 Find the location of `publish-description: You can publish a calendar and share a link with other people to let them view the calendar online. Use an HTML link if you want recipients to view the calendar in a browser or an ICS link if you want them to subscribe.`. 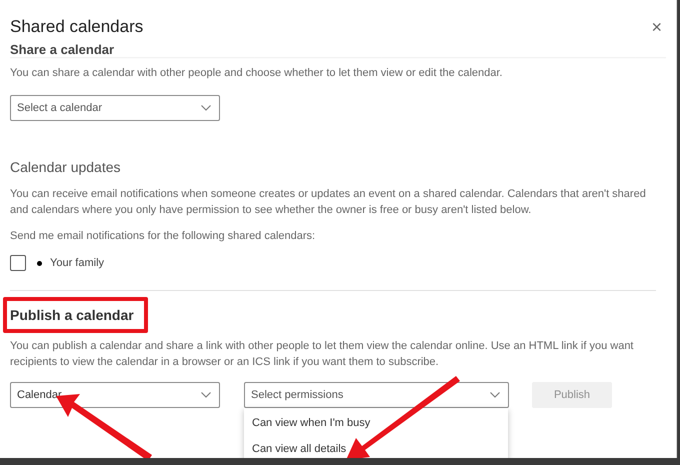

publish-description: You can publish a calendar and share a link with other people to let them view the calendar online. Use an HTML link if you want recipients to view the calendar in a browser or an ICS link if you want them to subscribe. is located at coordinates (322, 354).